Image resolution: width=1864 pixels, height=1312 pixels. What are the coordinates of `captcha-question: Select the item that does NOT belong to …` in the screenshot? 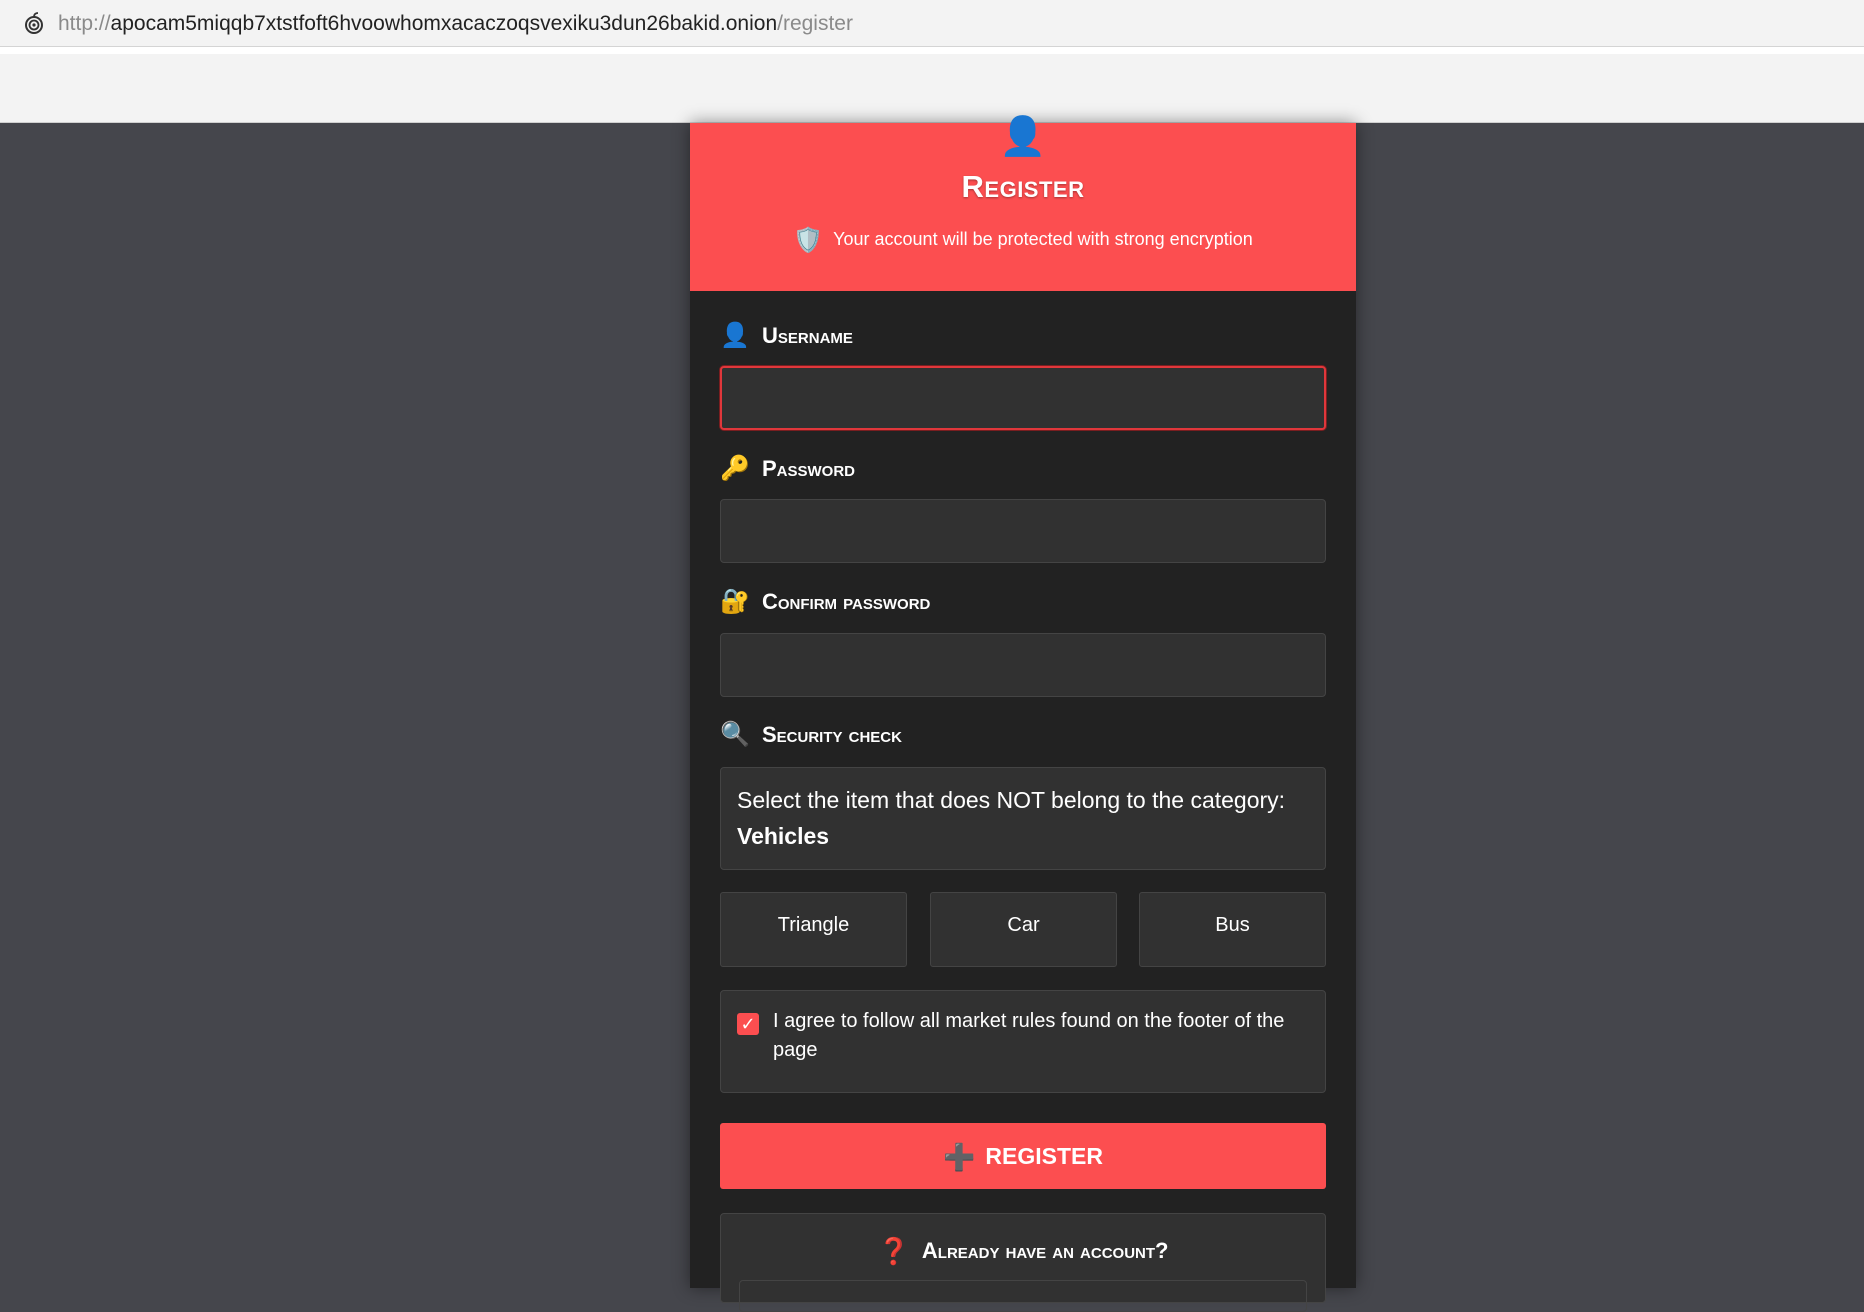 It's located at (1023, 818).